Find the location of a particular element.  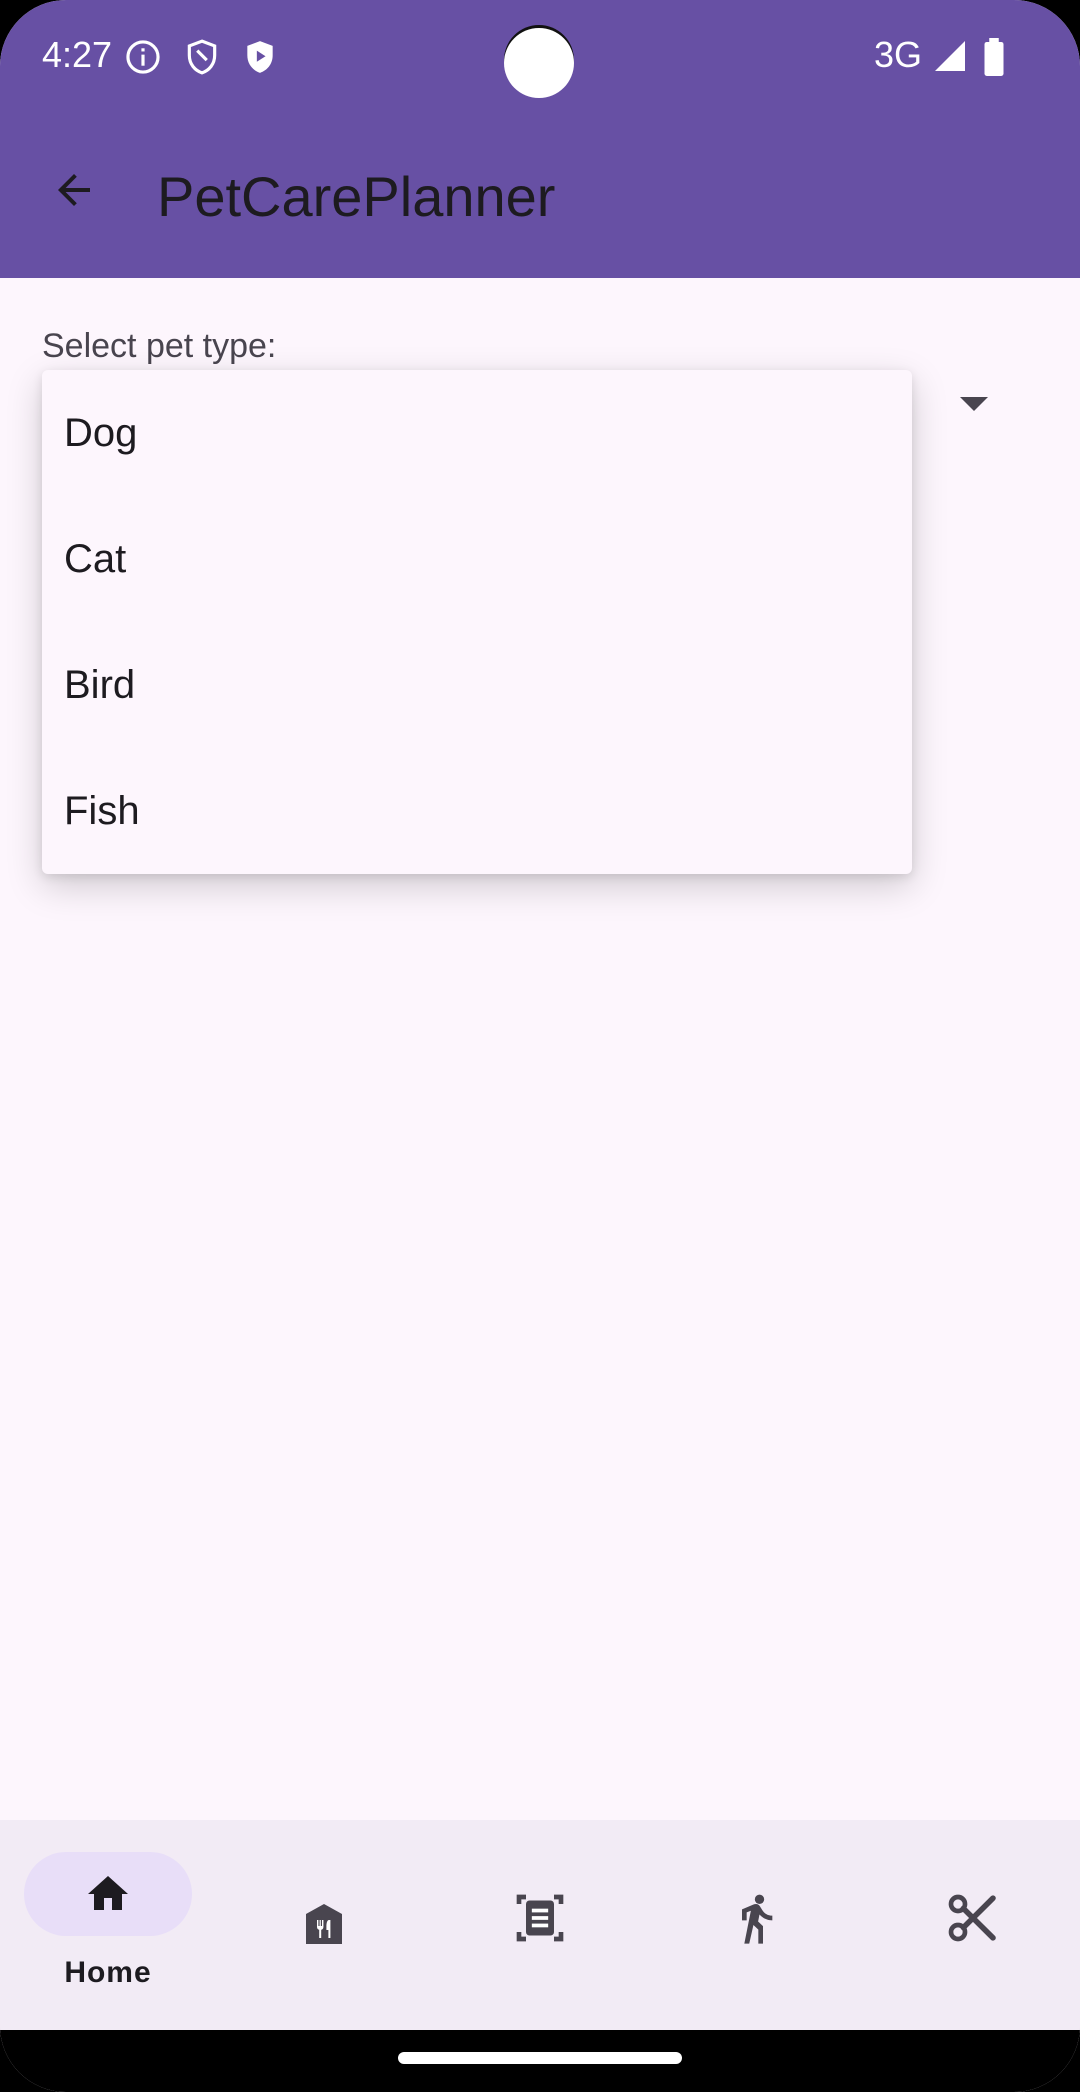

walk-icon is located at coordinates (757, 1919).